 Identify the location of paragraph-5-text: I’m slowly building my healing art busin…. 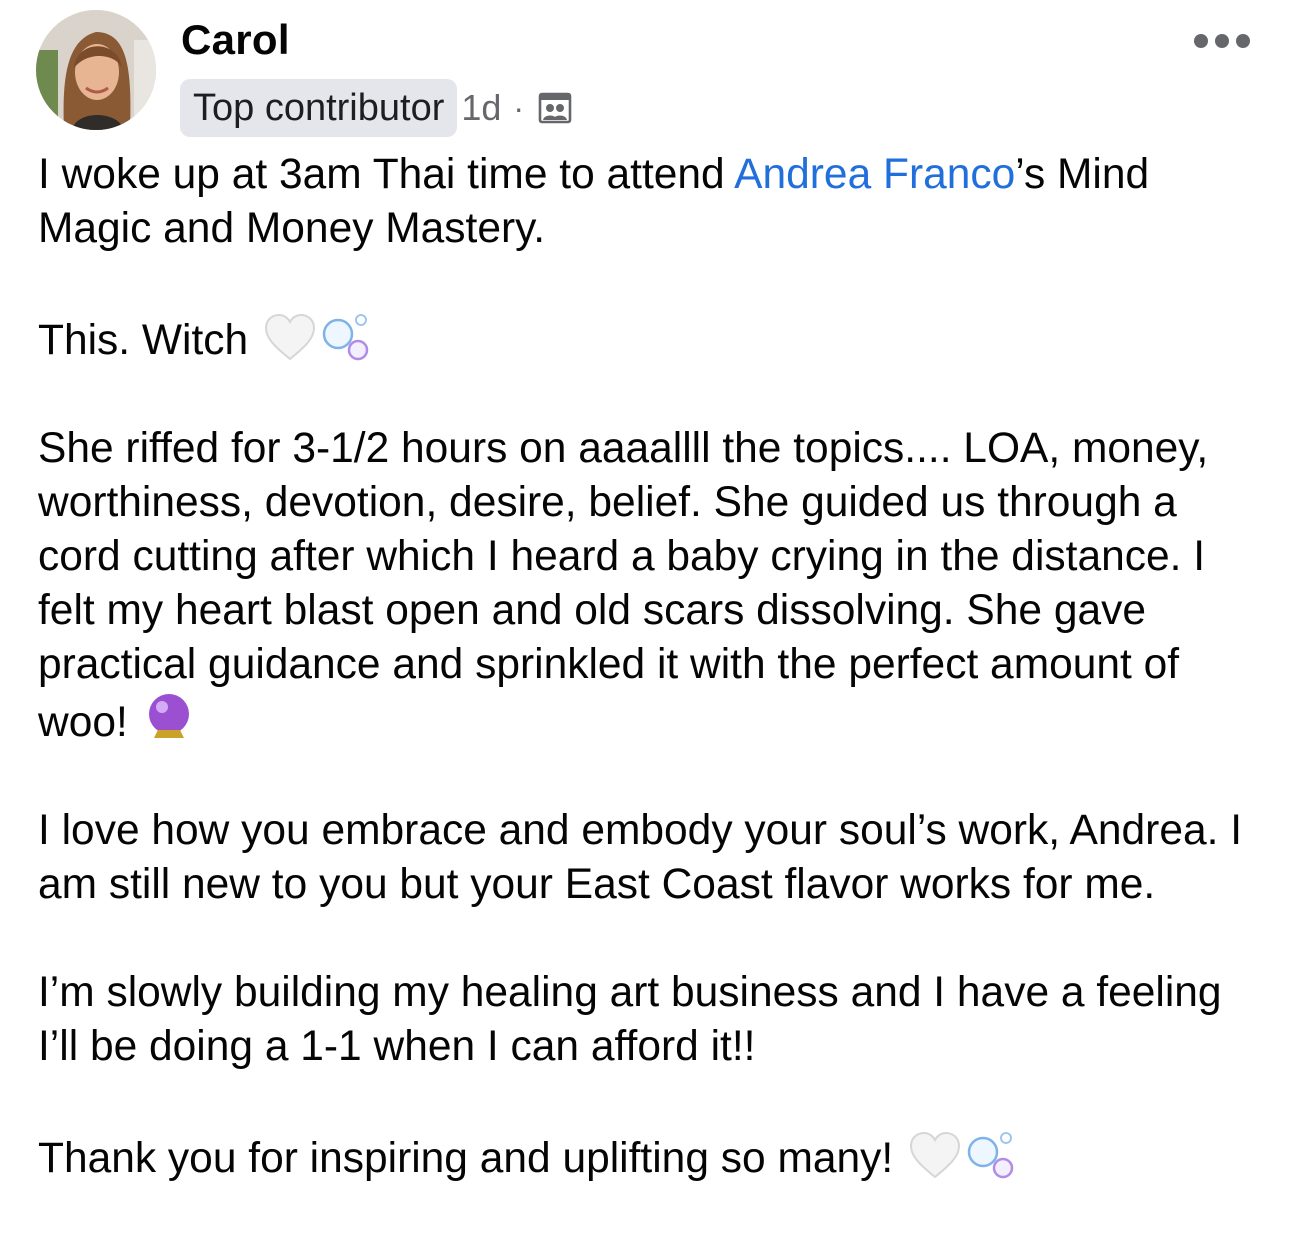
(630, 1019).